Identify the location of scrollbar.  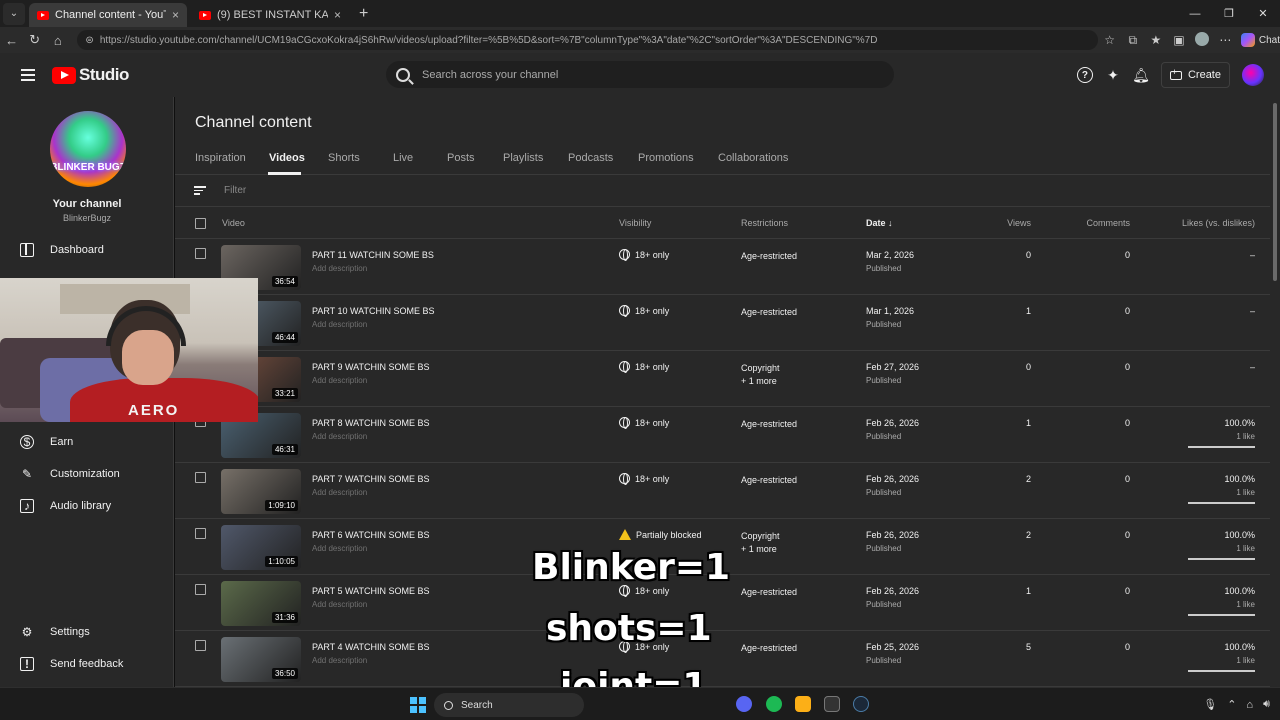
(1275, 392).